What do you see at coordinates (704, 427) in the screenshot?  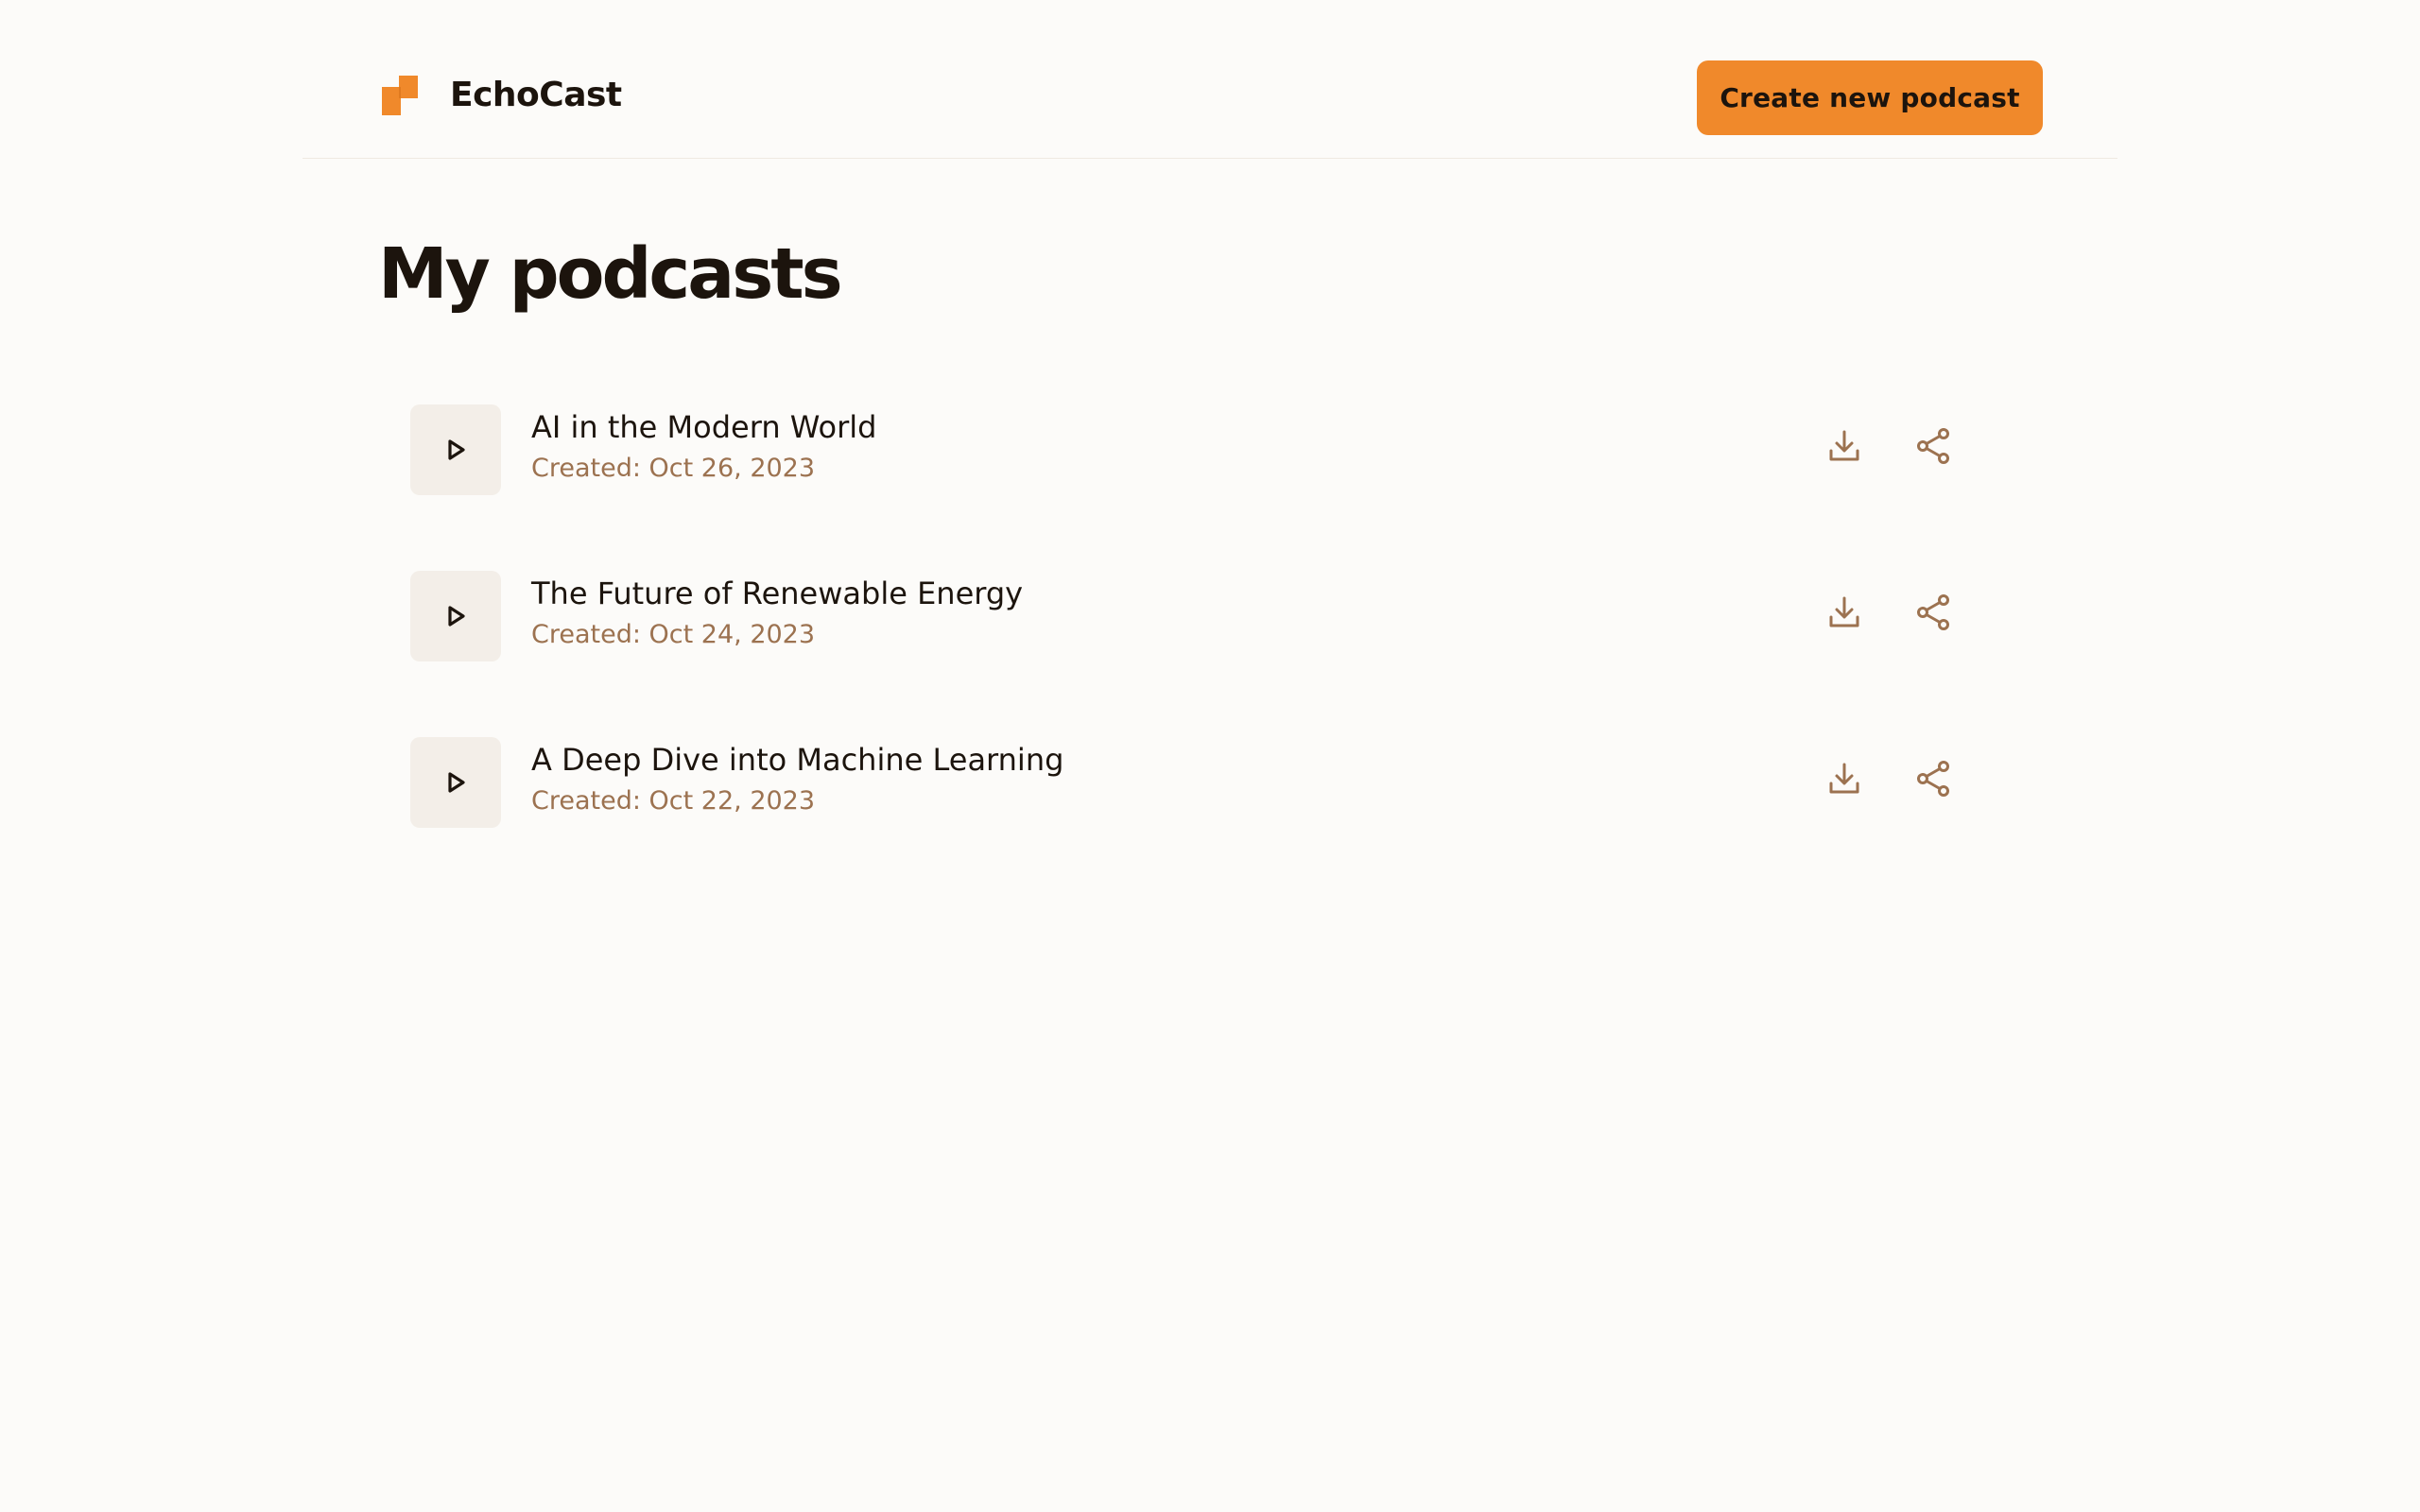 I see `podcast-title: AI in the Modern World` at bounding box center [704, 427].